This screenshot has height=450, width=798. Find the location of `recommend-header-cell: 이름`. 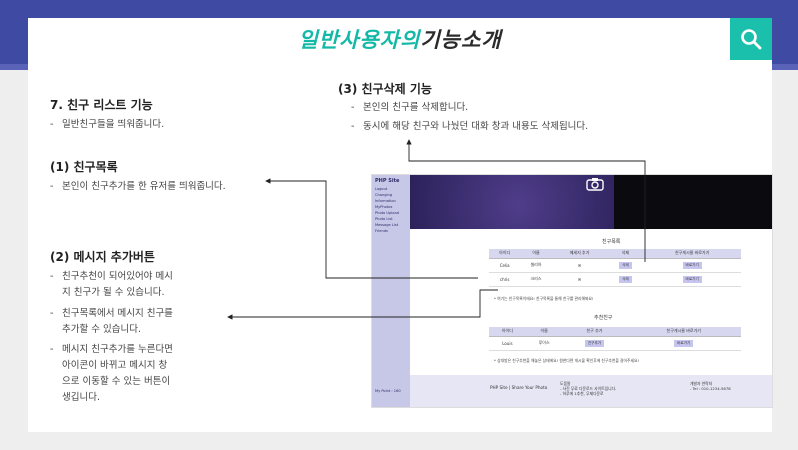

recommend-header-cell: 이름 is located at coordinates (544, 332).